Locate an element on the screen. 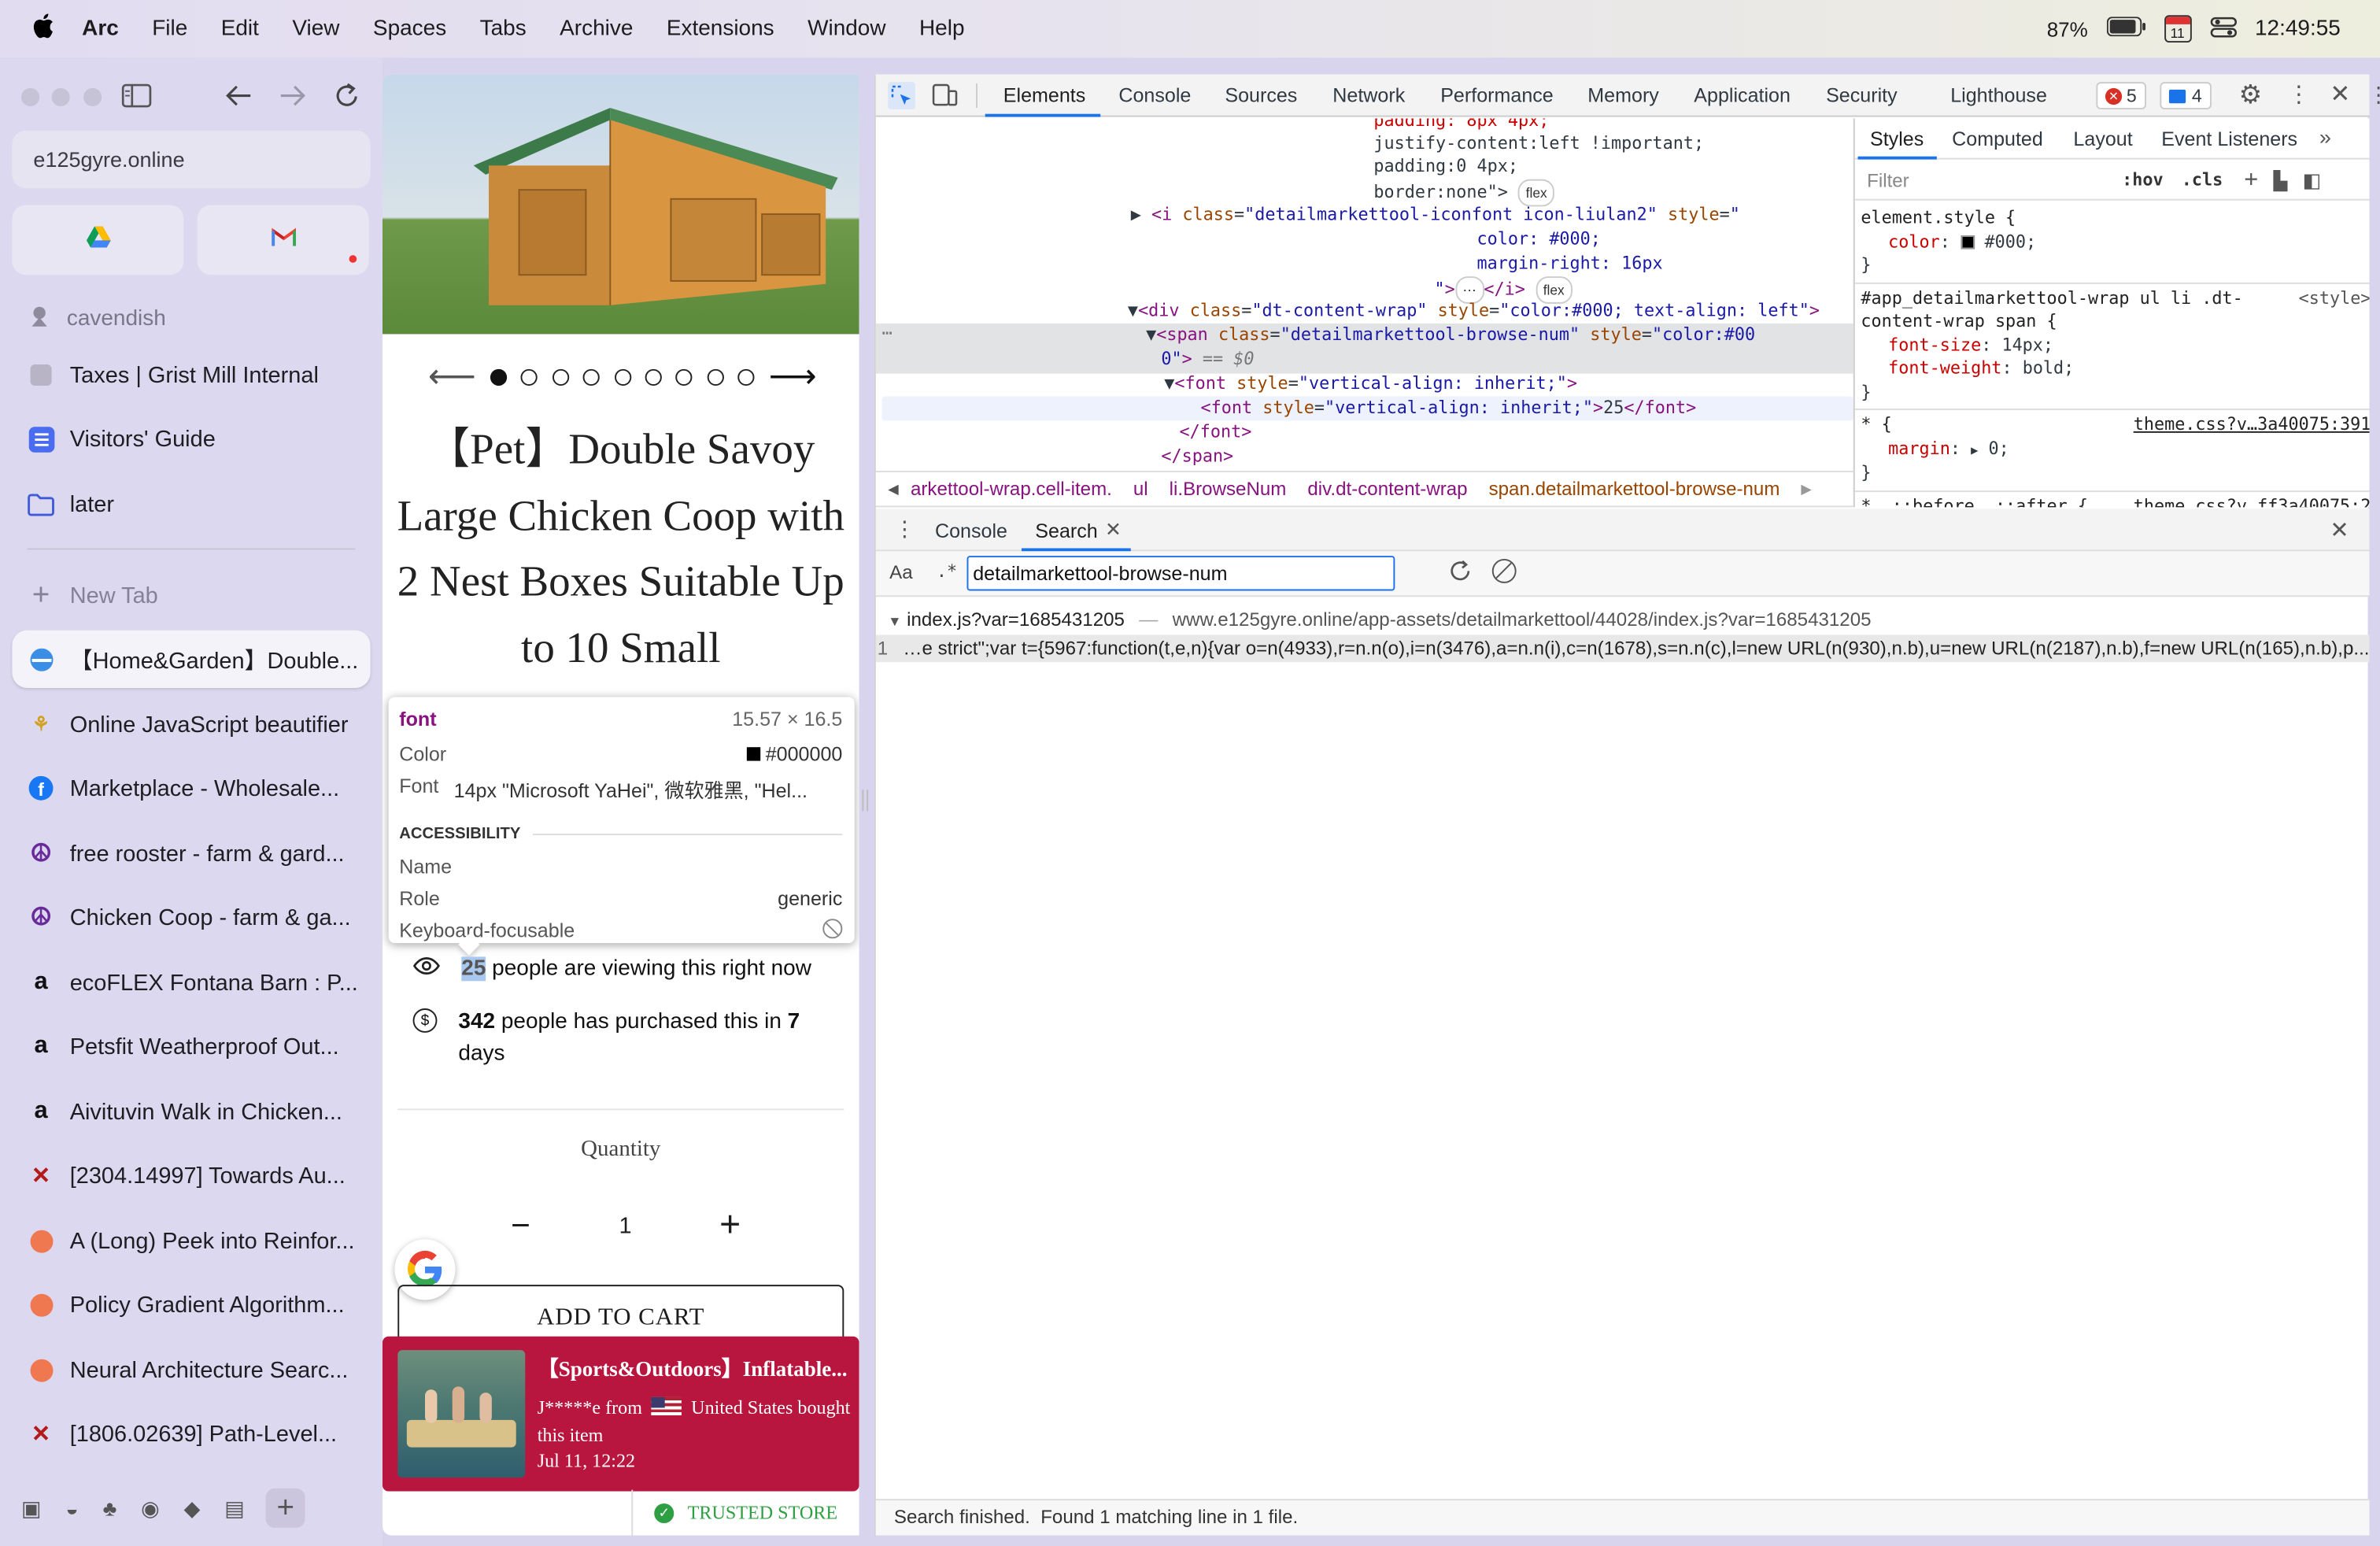  breadcrumb-item: arkettool-wrap.cell-item. is located at coordinates (1011, 489).